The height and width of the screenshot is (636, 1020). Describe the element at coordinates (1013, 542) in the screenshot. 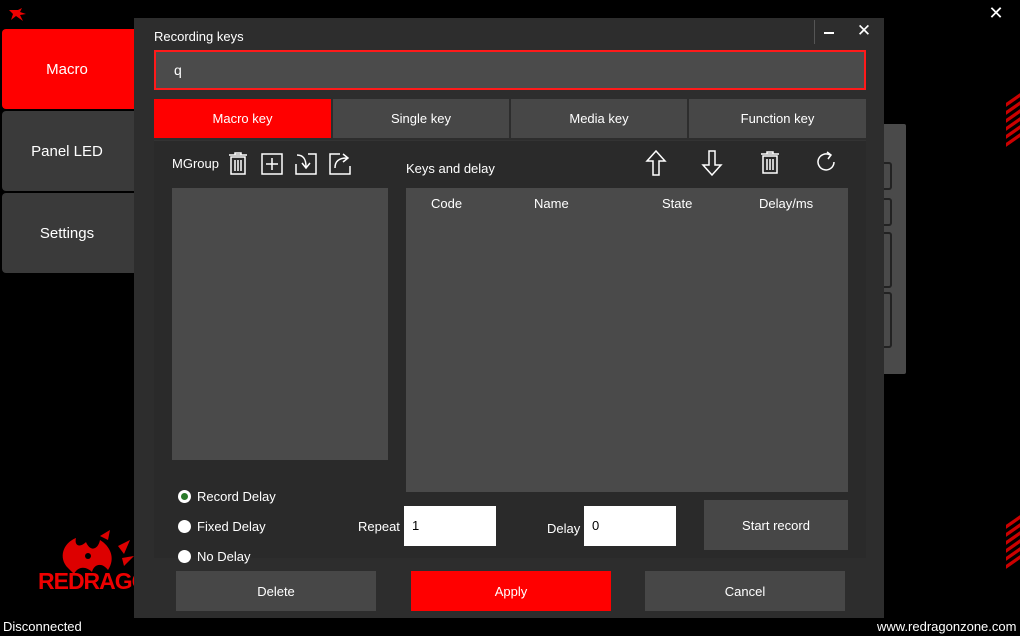

I see `decorative-stripes-bottom` at that location.